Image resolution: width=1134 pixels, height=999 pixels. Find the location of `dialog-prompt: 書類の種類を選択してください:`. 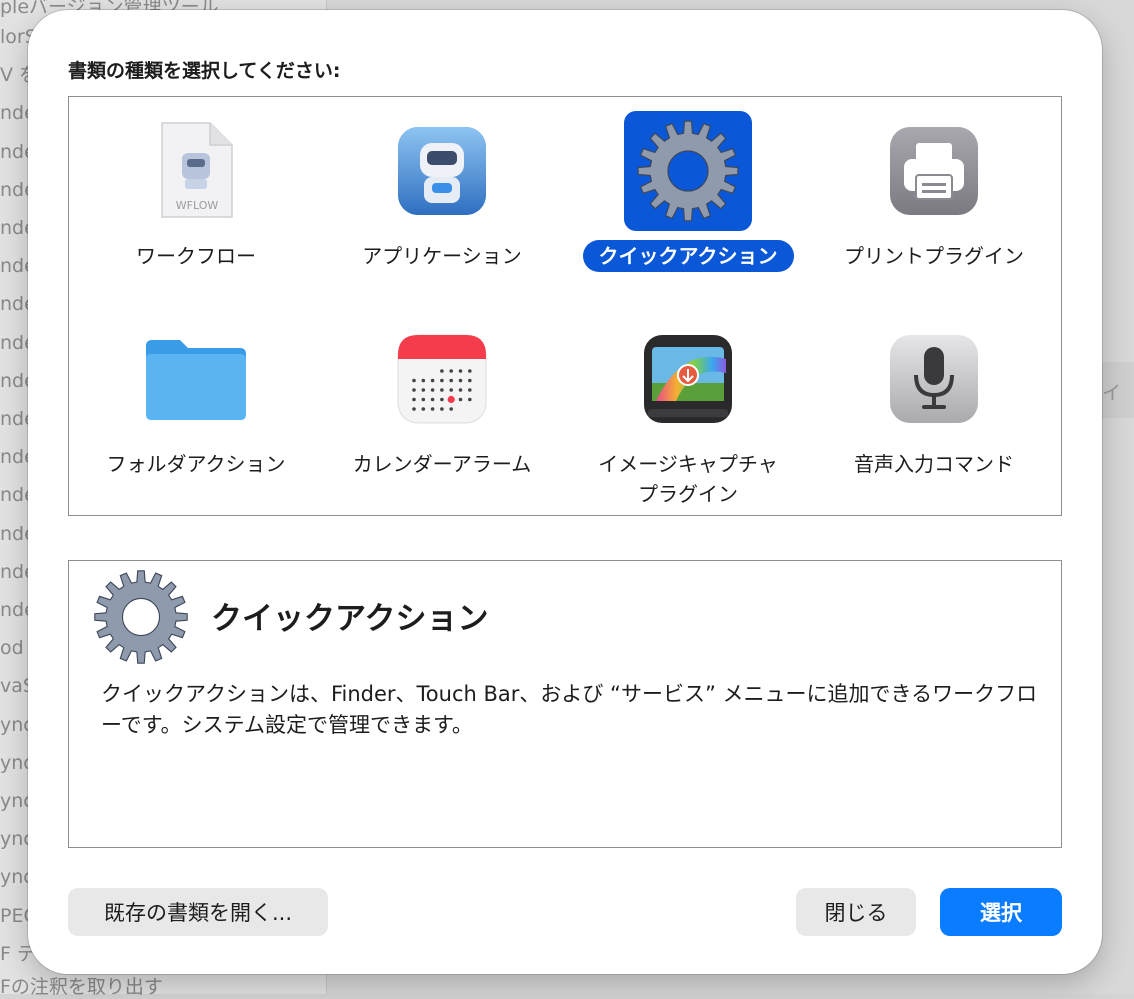

dialog-prompt: 書類の種類を選択してください: is located at coordinates (204, 71).